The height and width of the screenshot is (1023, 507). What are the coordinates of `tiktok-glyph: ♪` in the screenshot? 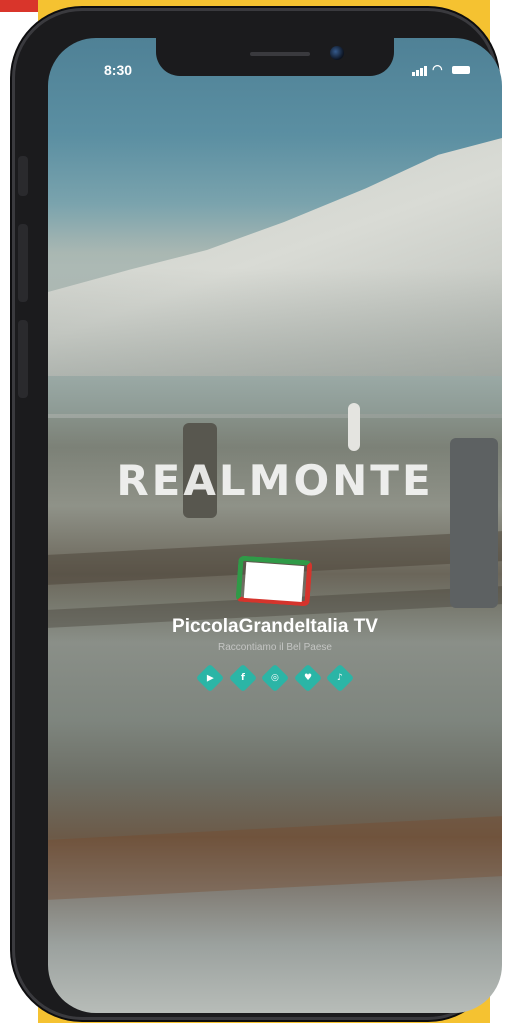 It's located at (340, 678).